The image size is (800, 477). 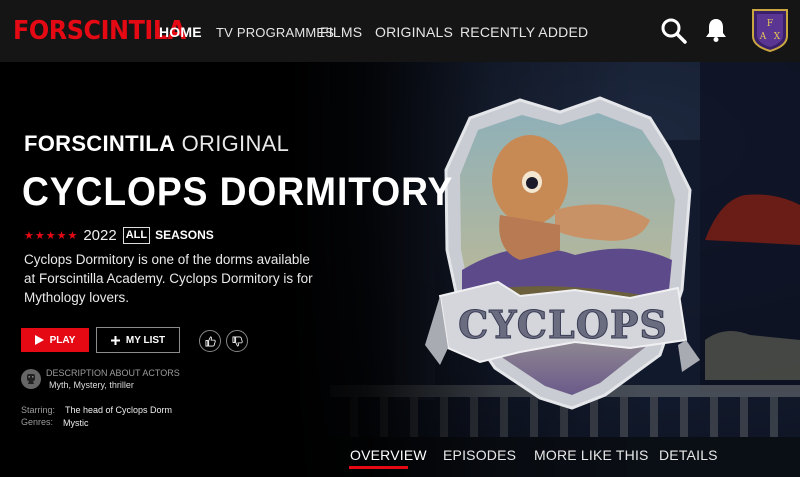 What do you see at coordinates (51, 235) in the screenshot?
I see `star-rating: ★★★★★` at bounding box center [51, 235].